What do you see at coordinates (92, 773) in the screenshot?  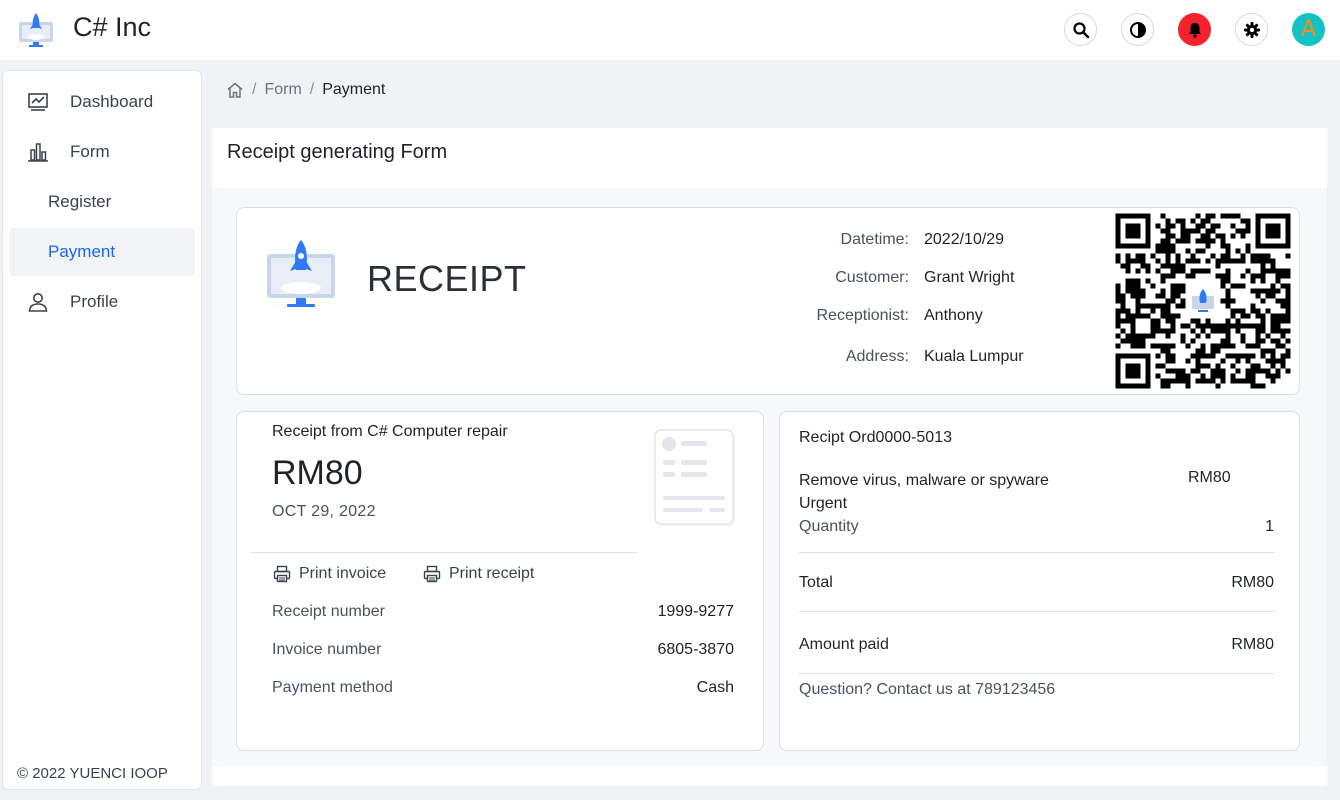 I see `copyright-text: © 2022 YUENCI IOOP` at bounding box center [92, 773].